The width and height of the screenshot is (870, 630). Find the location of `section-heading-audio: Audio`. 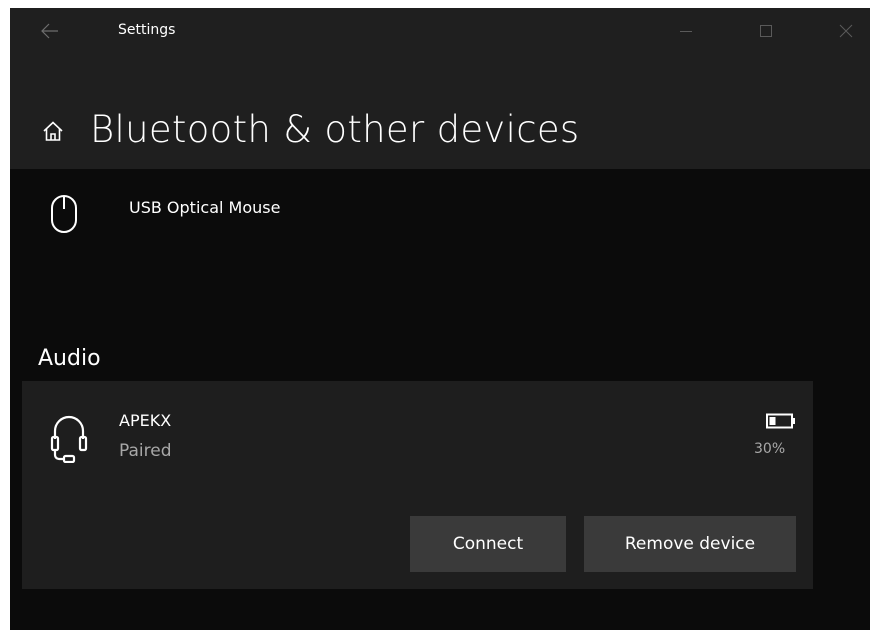

section-heading-audio: Audio is located at coordinates (69, 358).